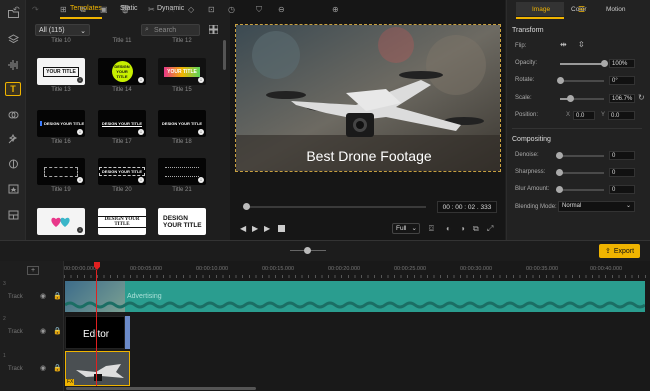 Image resolution: width=650 pixels, height=391 pixels. Describe the element at coordinates (13, 189) in the screenshot. I see `sticker-icon` at that location.